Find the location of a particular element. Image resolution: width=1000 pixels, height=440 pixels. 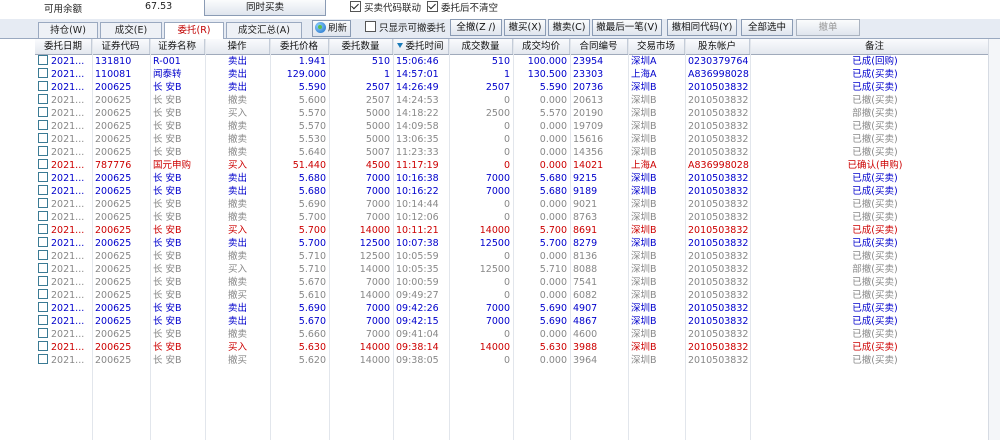

col-header-security-name: 证券名称 is located at coordinates (177, 46).